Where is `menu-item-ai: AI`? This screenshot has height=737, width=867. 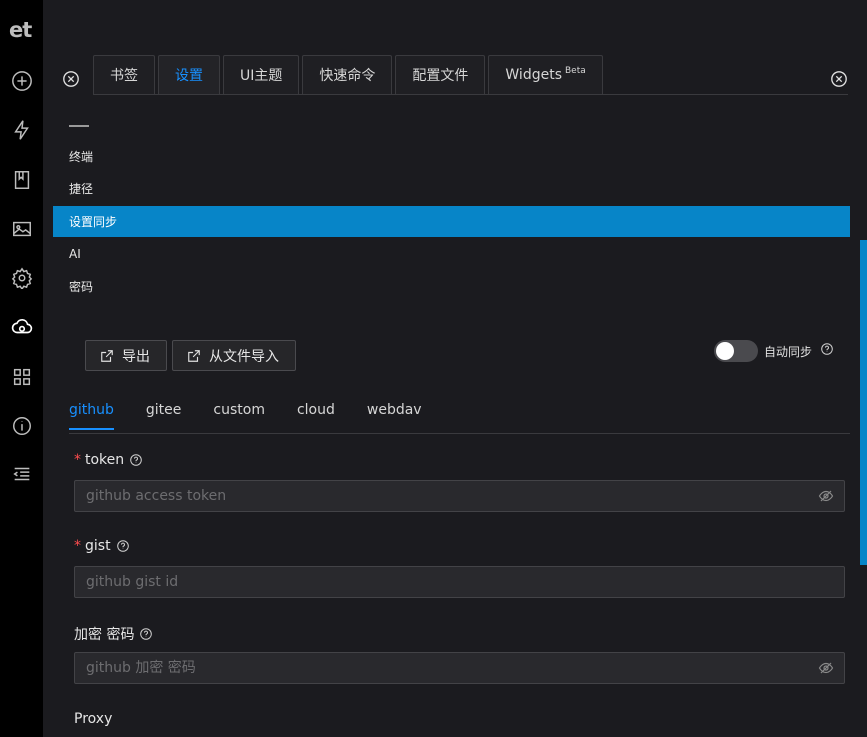
menu-item-ai: AI is located at coordinates (451, 253).